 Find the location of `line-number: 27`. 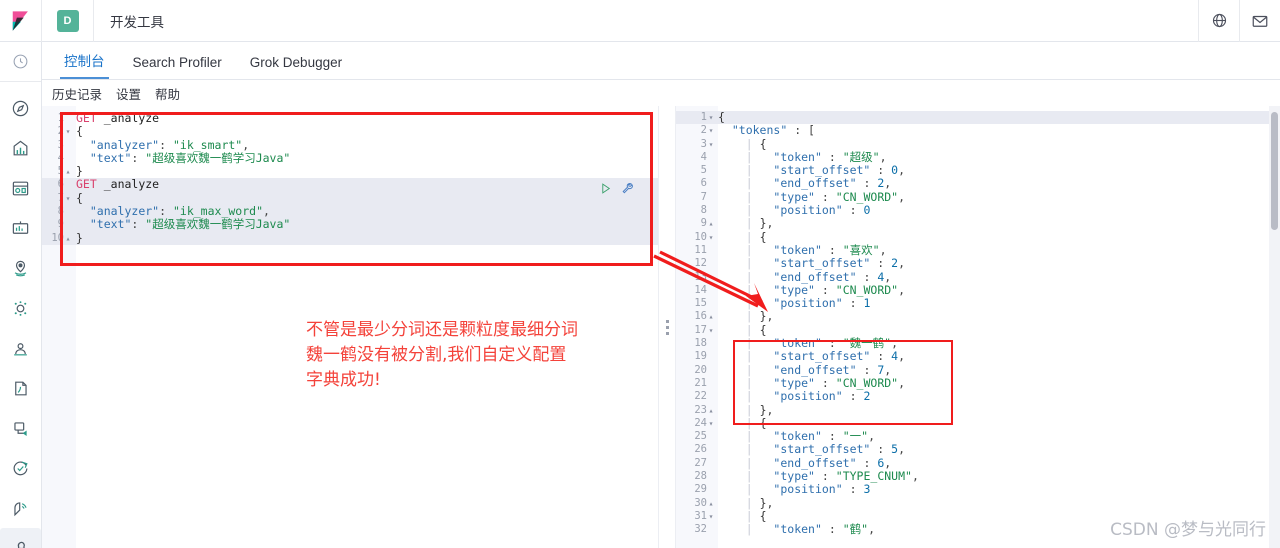

line-number: 27 is located at coordinates (700, 462).